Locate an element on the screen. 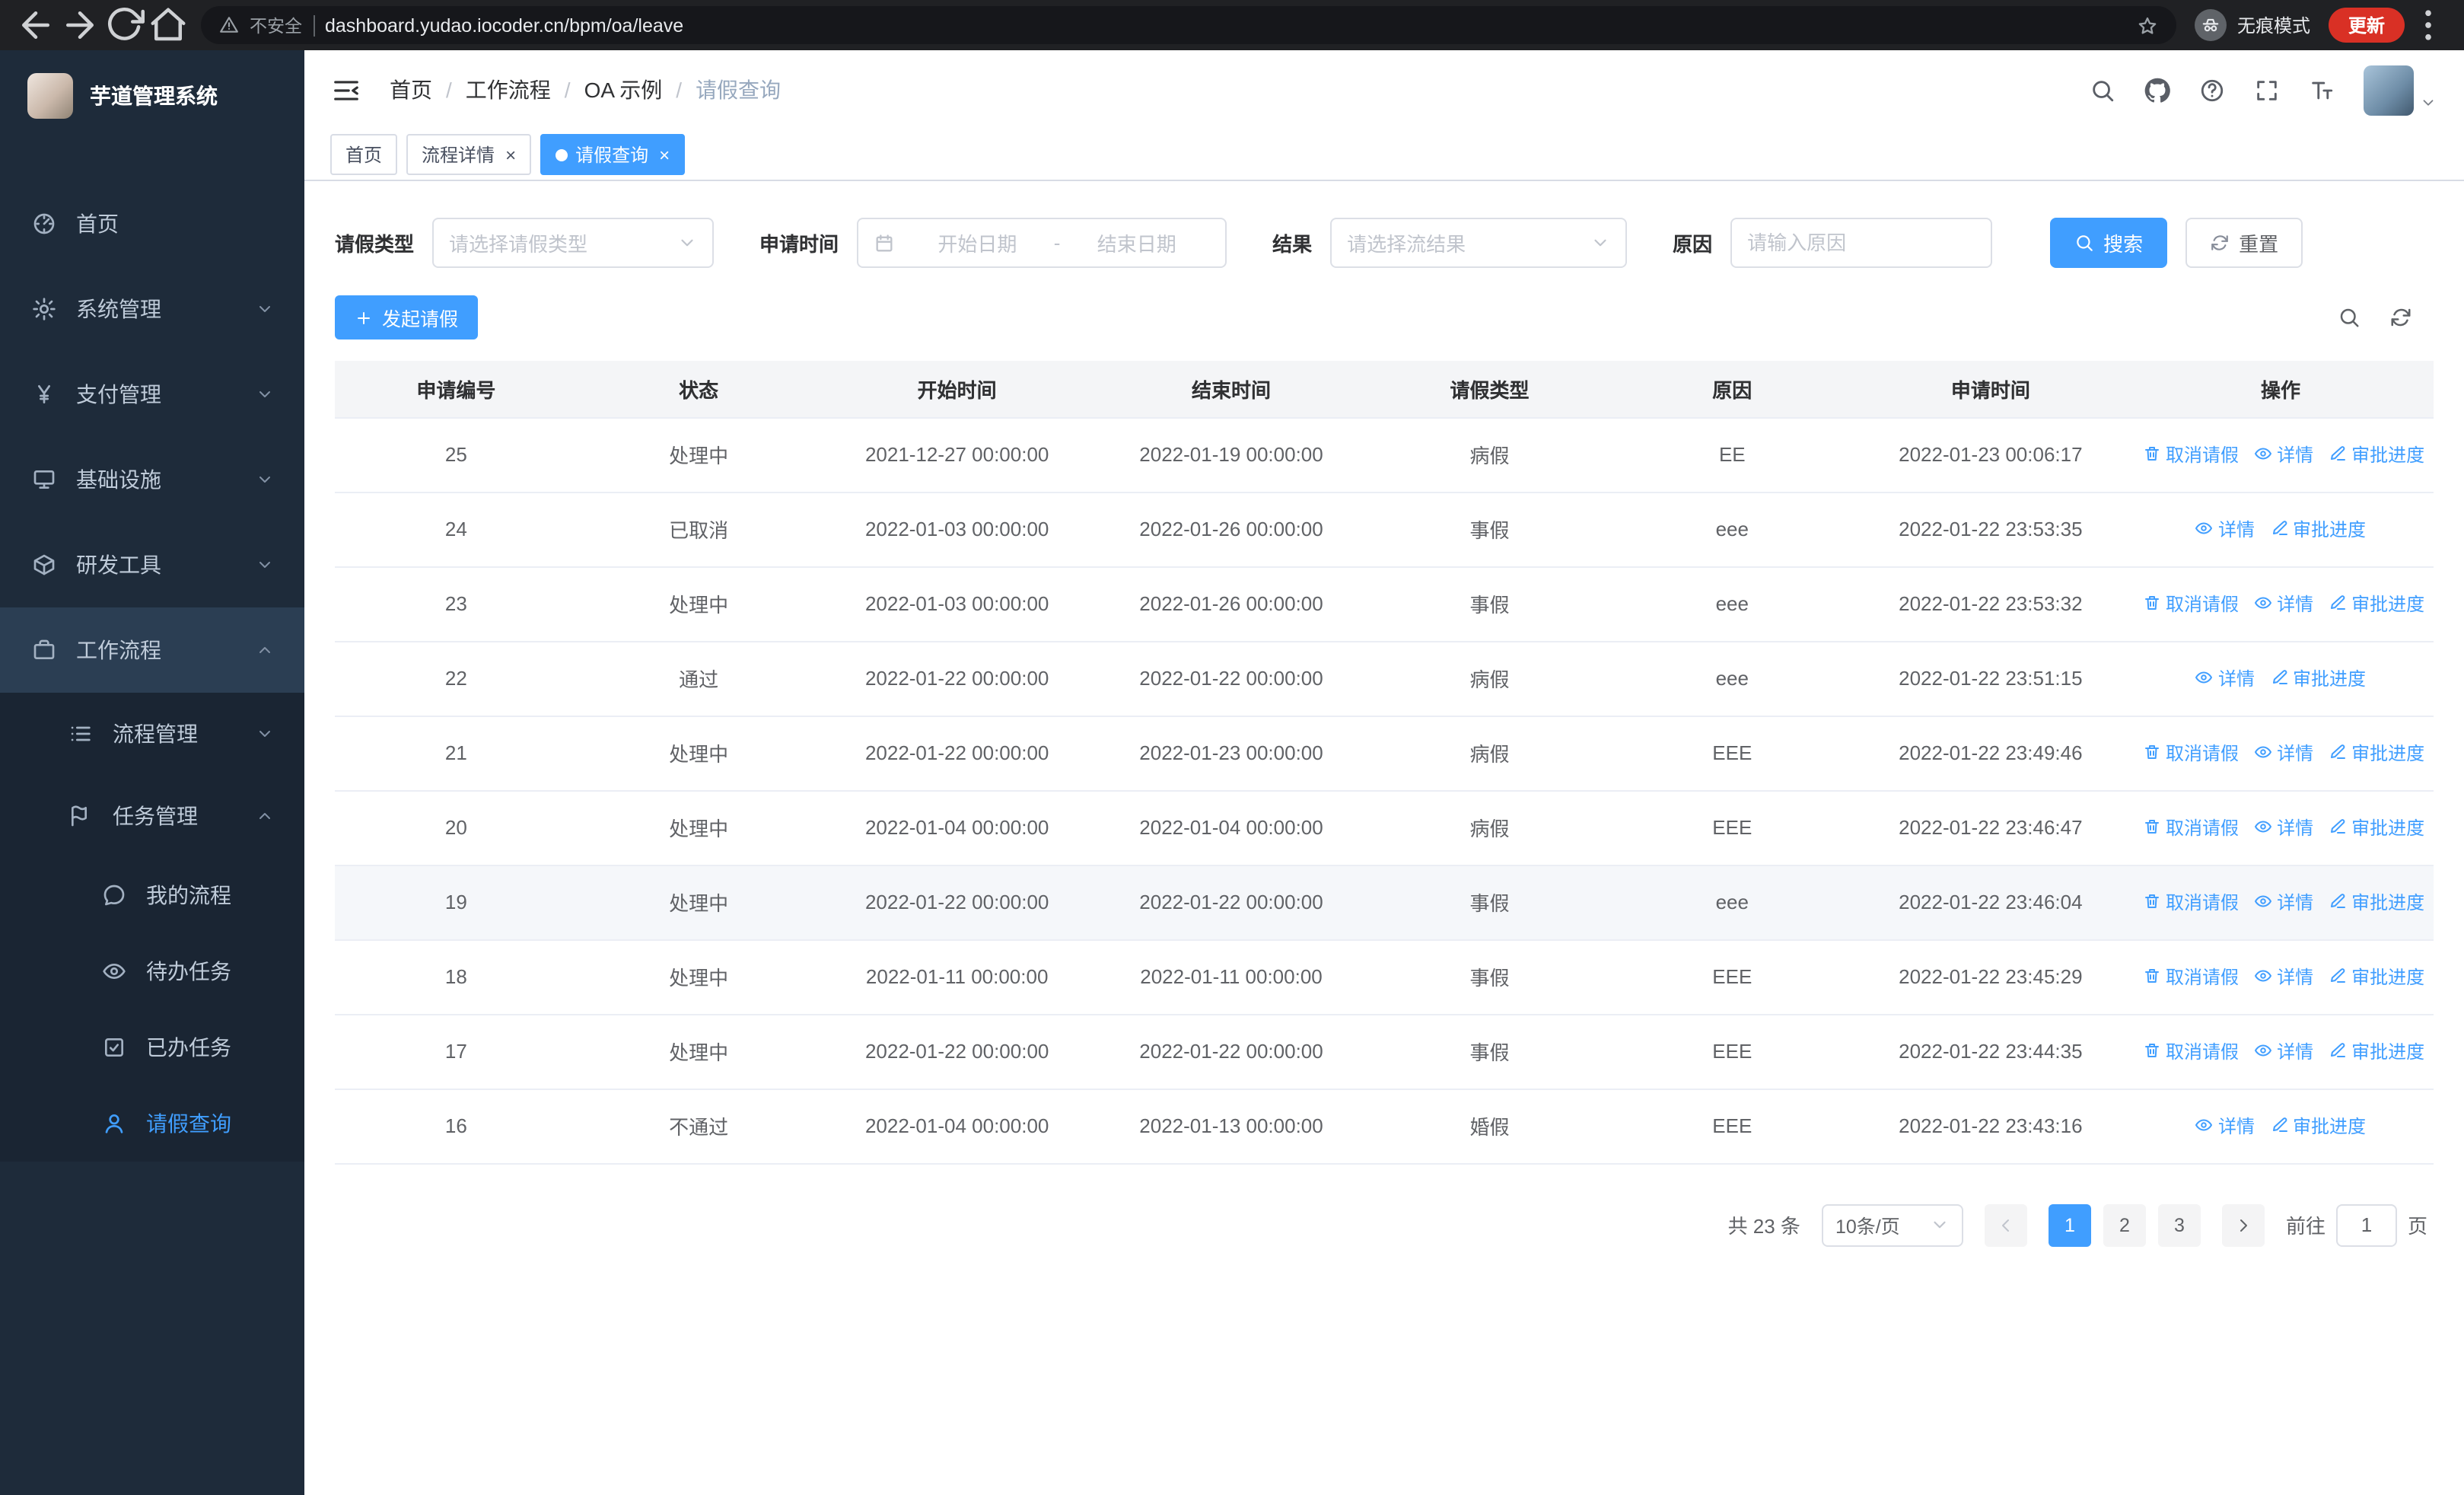  prev-page-button is located at coordinates (2005, 1225).